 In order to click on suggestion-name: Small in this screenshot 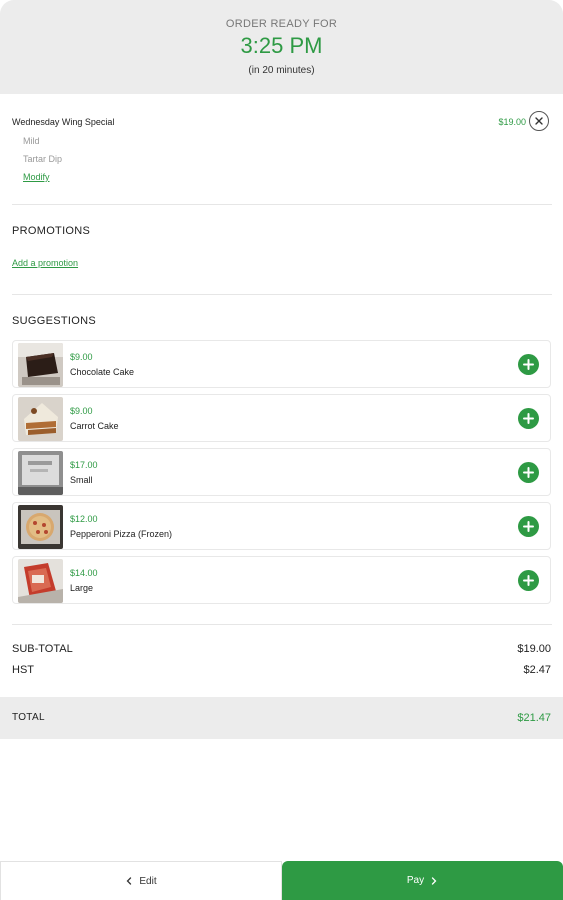, I will do `click(81, 480)`.